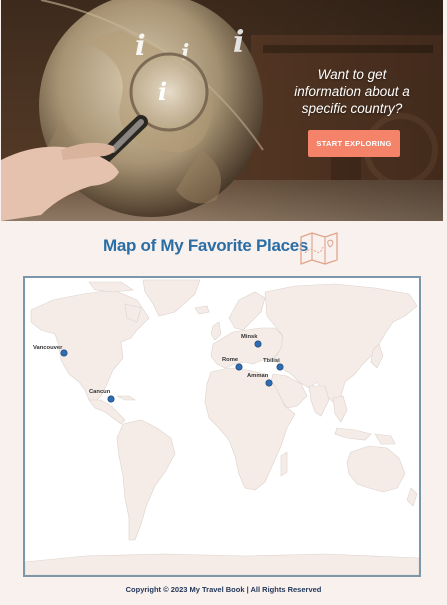 Image resolution: width=447 pixels, height=605 pixels. What do you see at coordinates (271, 361) in the screenshot?
I see `place-label-tbilisi: Tbilisi` at bounding box center [271, 361].